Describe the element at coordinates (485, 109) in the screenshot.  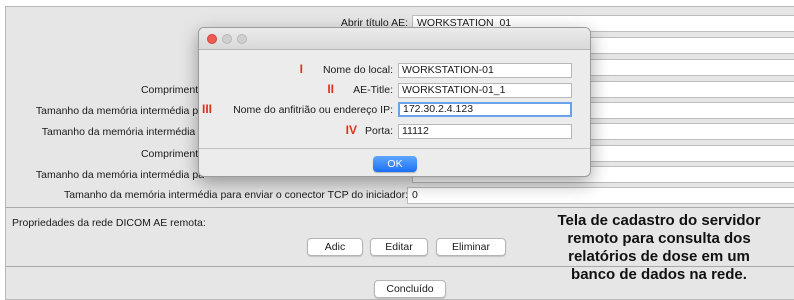
I see `host-ip-field: 172.30.2.4.123` at that location.